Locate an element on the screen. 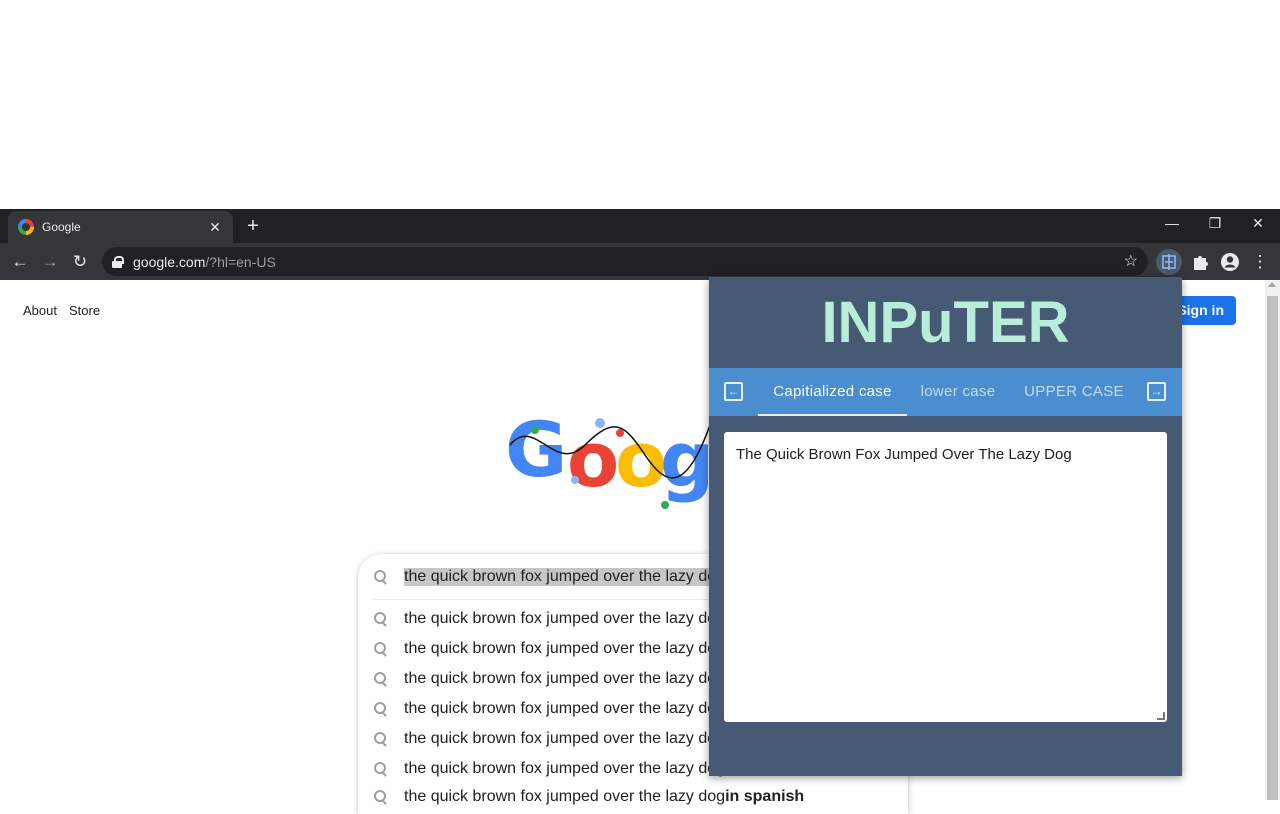 The image size is (1280, 814). tab-title: Google is located at coordinates (124, 227).